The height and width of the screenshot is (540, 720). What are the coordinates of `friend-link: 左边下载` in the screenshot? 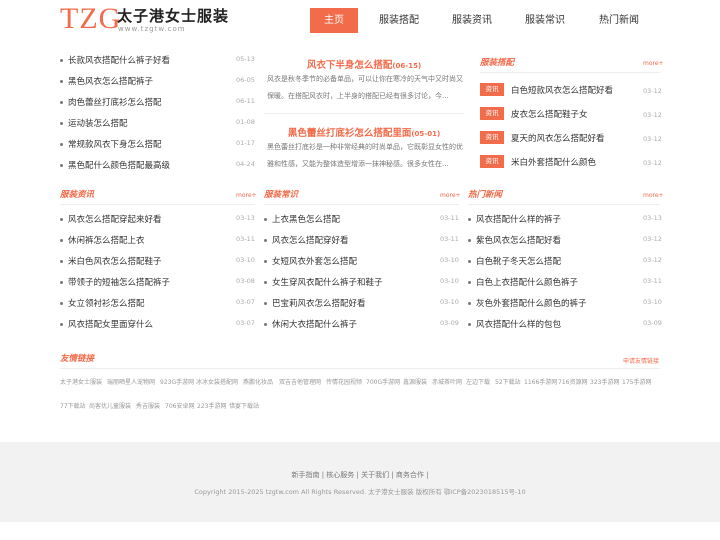 It's located at (478, 381).